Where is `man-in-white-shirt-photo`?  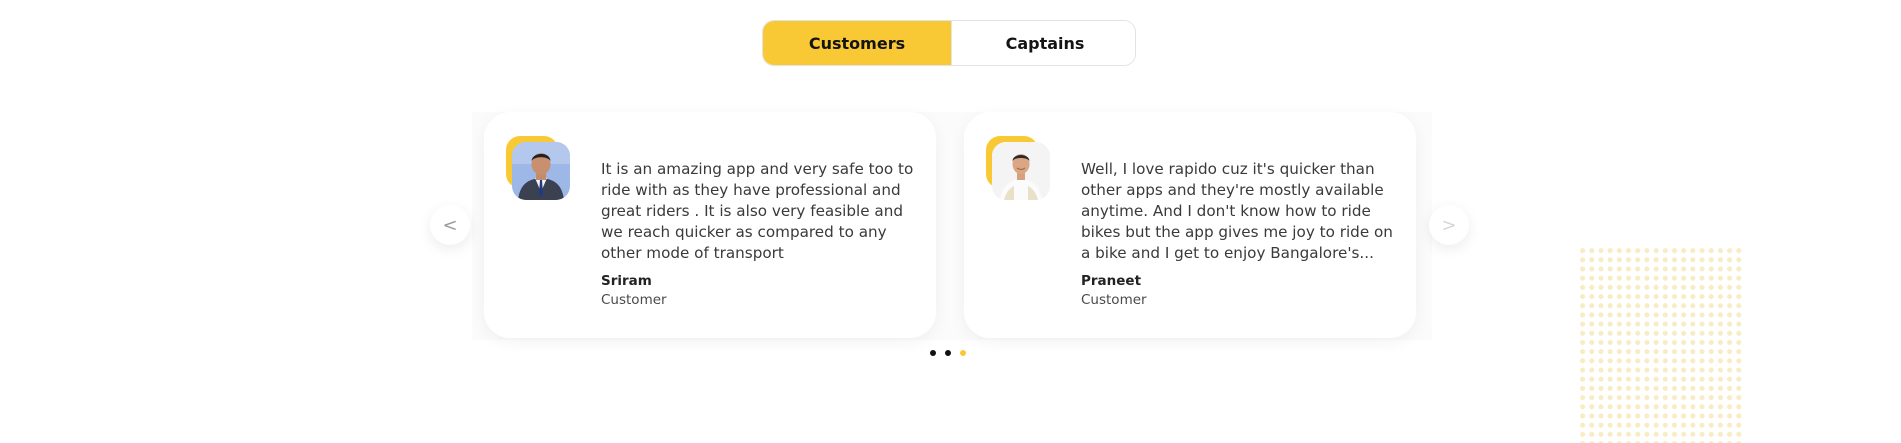 man-in-white-shirt-photo is located at coordinates (1021, 171).